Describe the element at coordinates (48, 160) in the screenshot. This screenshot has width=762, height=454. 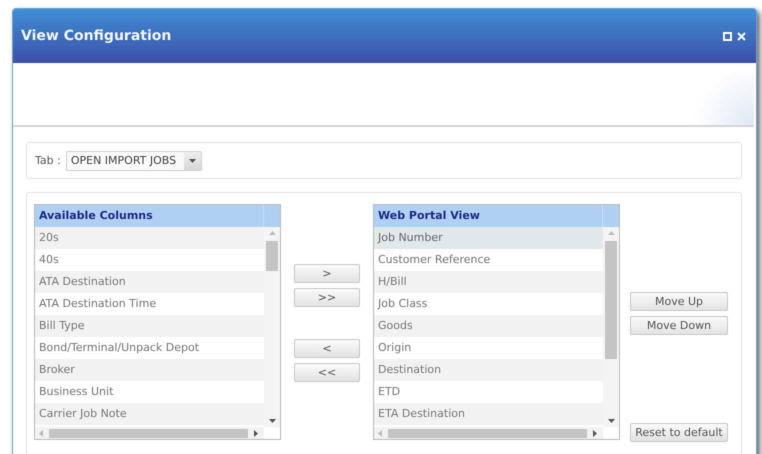
I see `tab-label: Tab :` at that location.